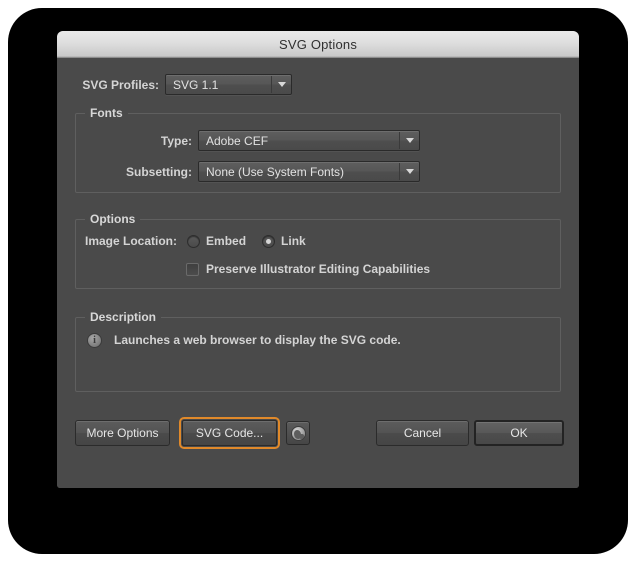  Describe the element at coordinates (159, 171) in the screenshot. I see `font-subsetting-label: Subsetting:` at that location.